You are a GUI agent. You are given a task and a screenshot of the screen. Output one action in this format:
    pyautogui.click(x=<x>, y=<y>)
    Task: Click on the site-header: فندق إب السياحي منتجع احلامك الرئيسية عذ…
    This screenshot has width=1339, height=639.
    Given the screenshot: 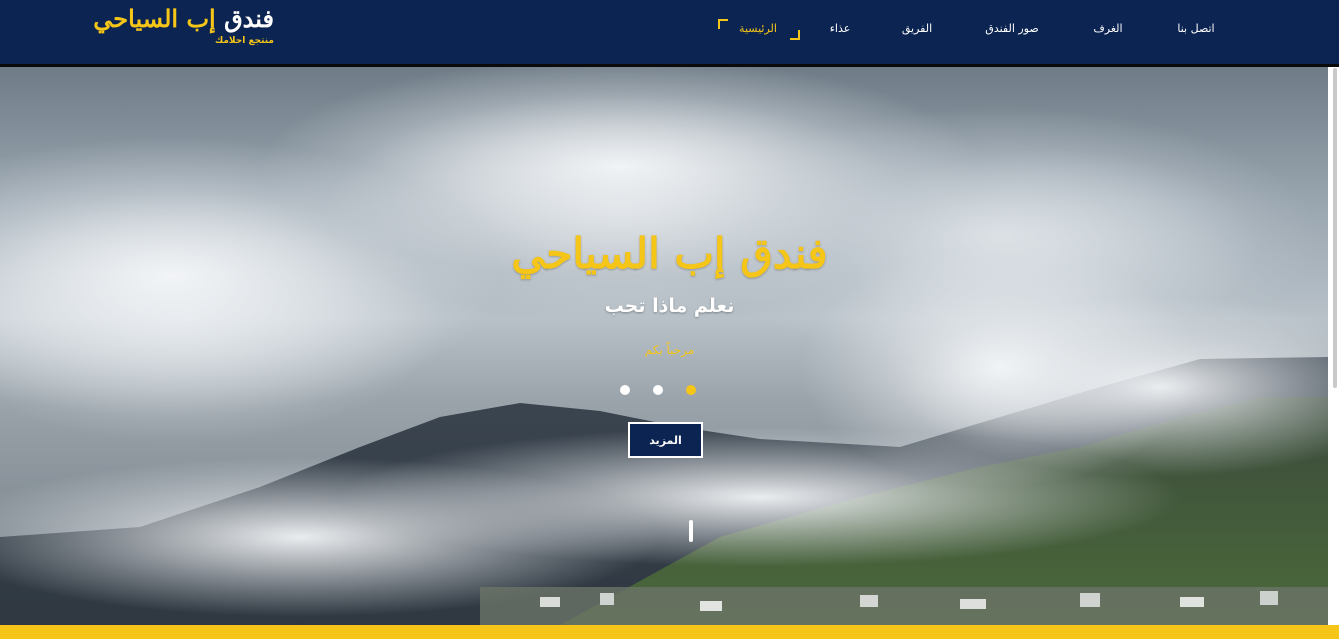 What is the action you would take?
    pyautogui.click(x=669, y=33)
    